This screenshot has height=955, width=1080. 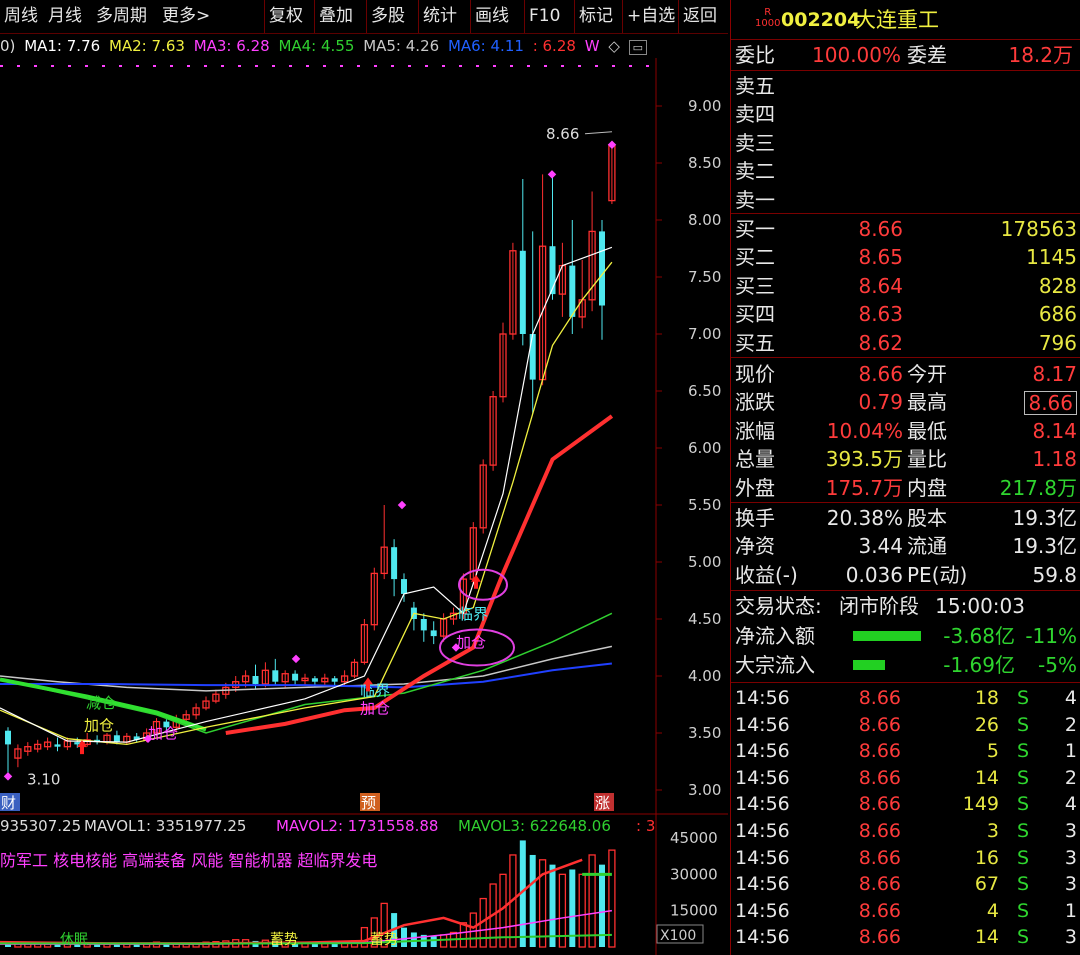 What do you see at coordinates (1070, 724) in the screenshot?
I see `tick-count: 2` at bounding box center [1070, 724].